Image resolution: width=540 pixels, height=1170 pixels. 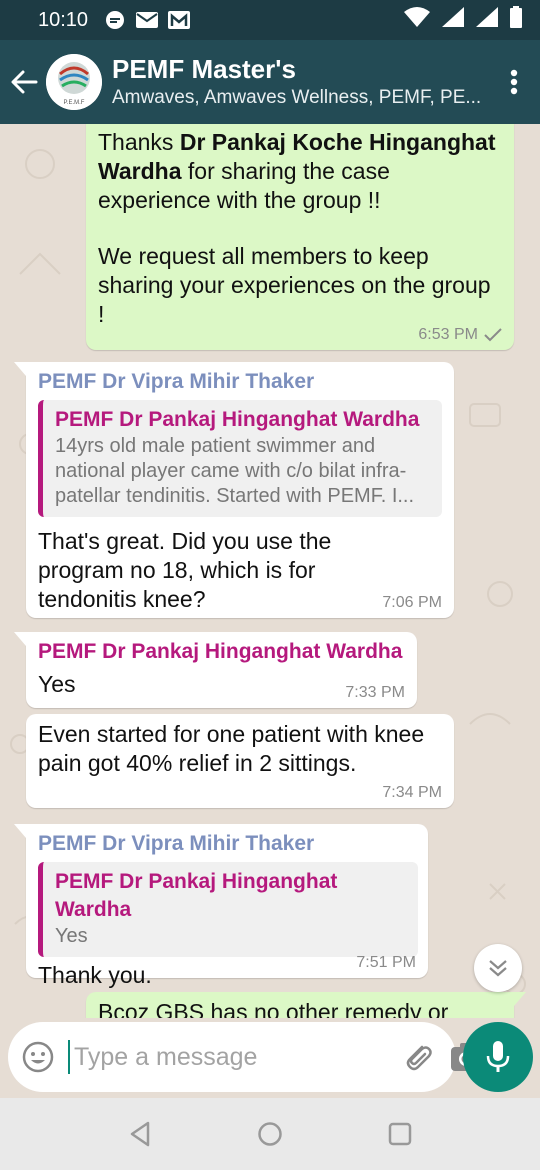 What do you see at coordinates (147, 20) in the screenshot?
I see `mail-icon` at bounding box center [147, 20].